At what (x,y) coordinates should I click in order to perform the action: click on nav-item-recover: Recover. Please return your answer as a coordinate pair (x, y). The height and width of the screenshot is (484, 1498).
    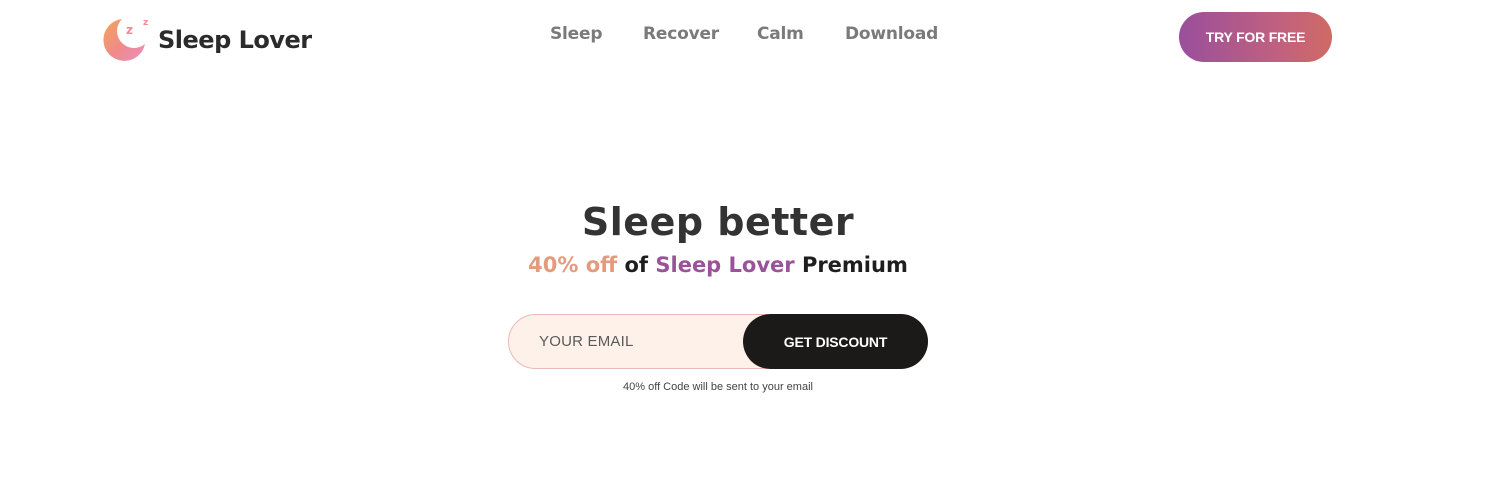
    Looking at the image, I should click on (681, 34).